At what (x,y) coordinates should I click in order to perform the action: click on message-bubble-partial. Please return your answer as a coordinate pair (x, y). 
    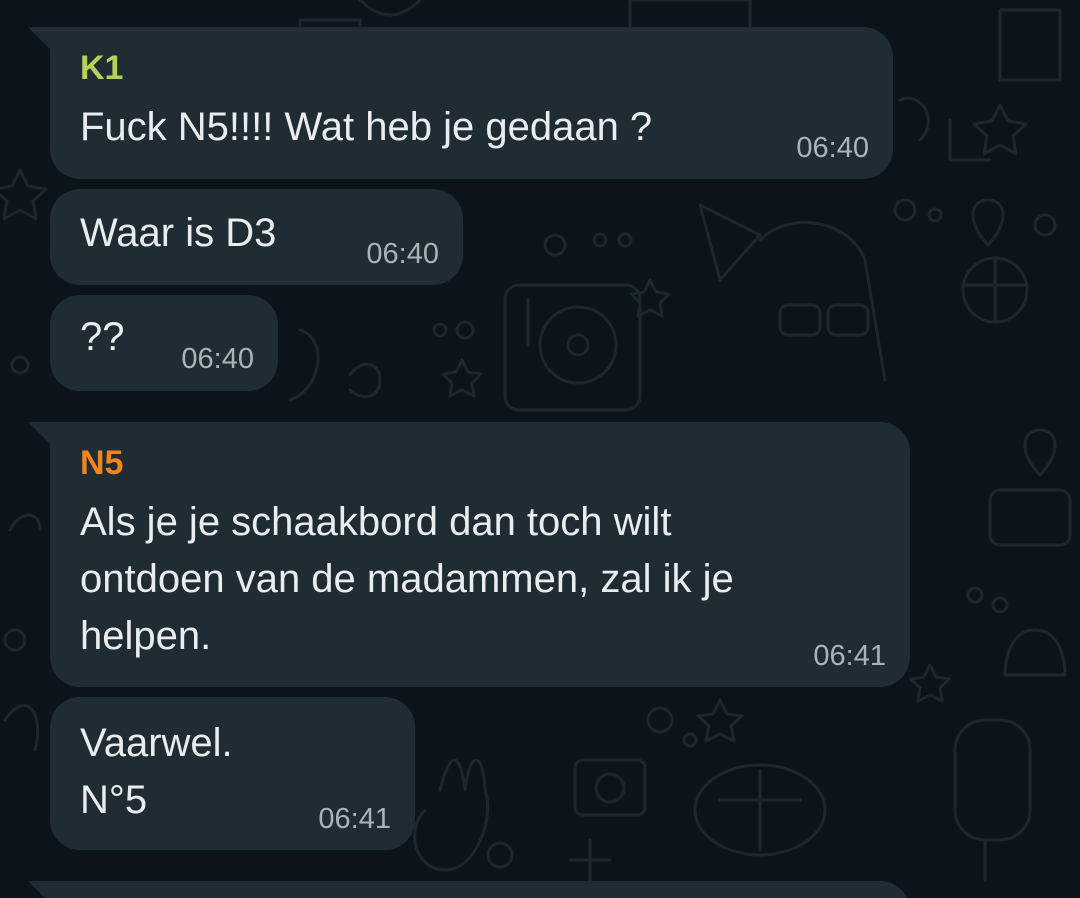
    Looking at the image, I should click on (469, 889).